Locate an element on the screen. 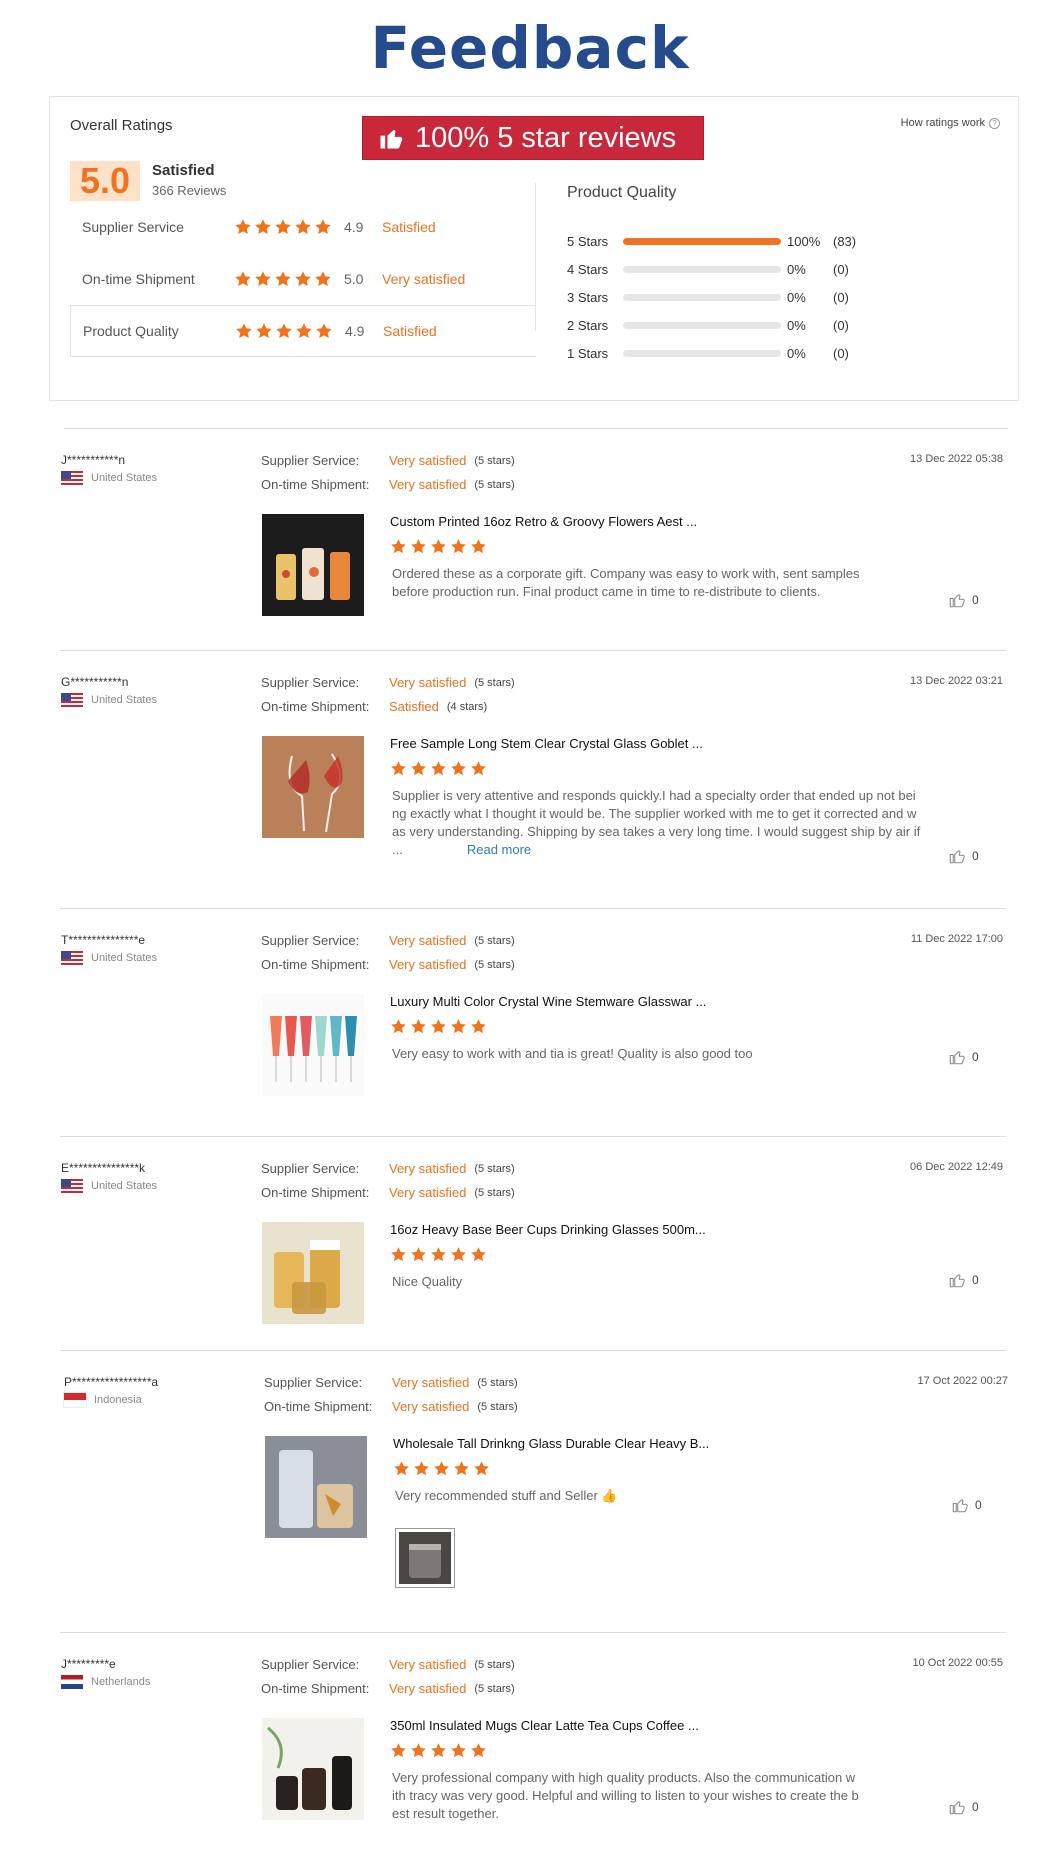 The width and height of the screenshot is (1060, 1860). country-name: Indonesia is located at coordinates (118, 1400).